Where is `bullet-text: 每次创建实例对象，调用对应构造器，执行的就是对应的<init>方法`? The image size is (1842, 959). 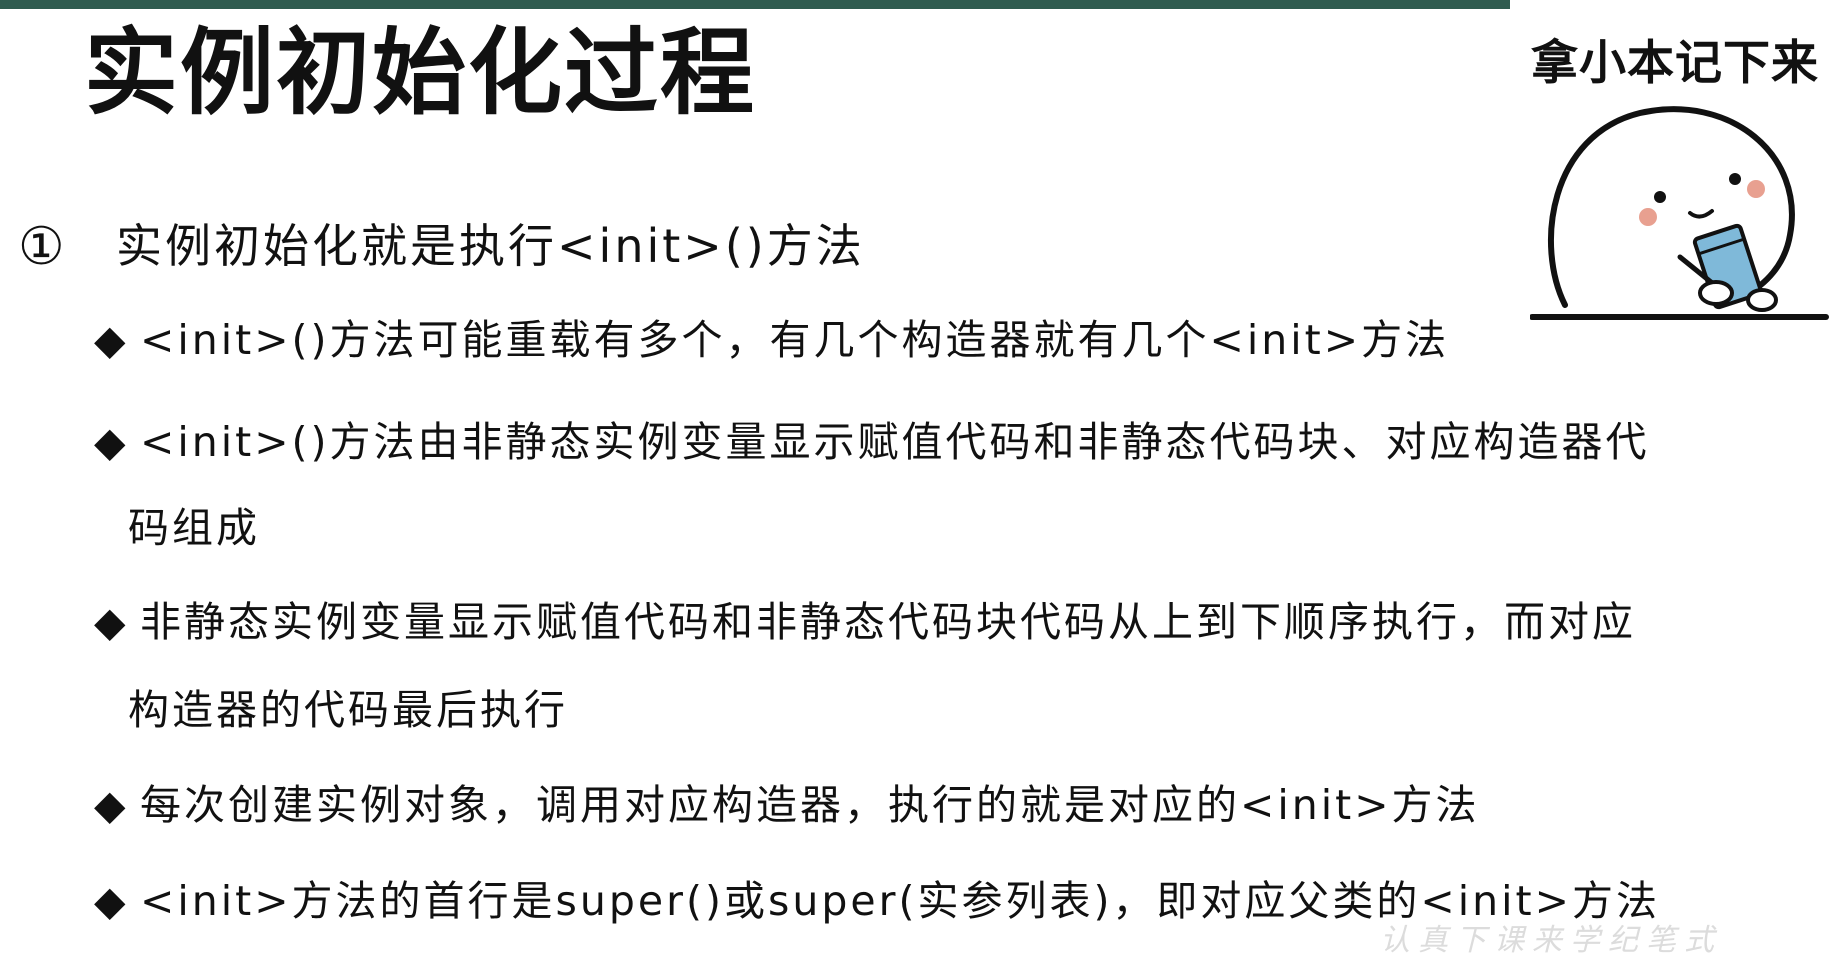
bullet-text: 每次创建实例对象，调用对应构造器，执行的就是对应的<init>方法 is located at coordinates (810, 805).